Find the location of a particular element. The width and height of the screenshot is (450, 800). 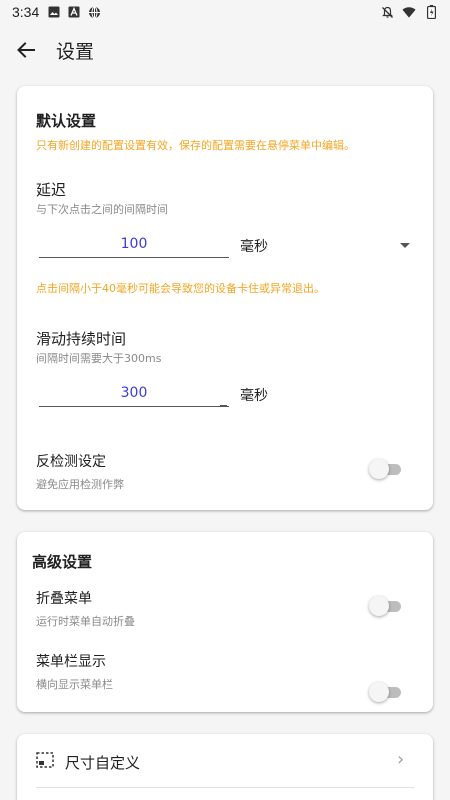

delay-warning: 点击间隔小于40毫秒可能会导致您的设备卡住或异常退出。 is located at coordinates (180, 288).